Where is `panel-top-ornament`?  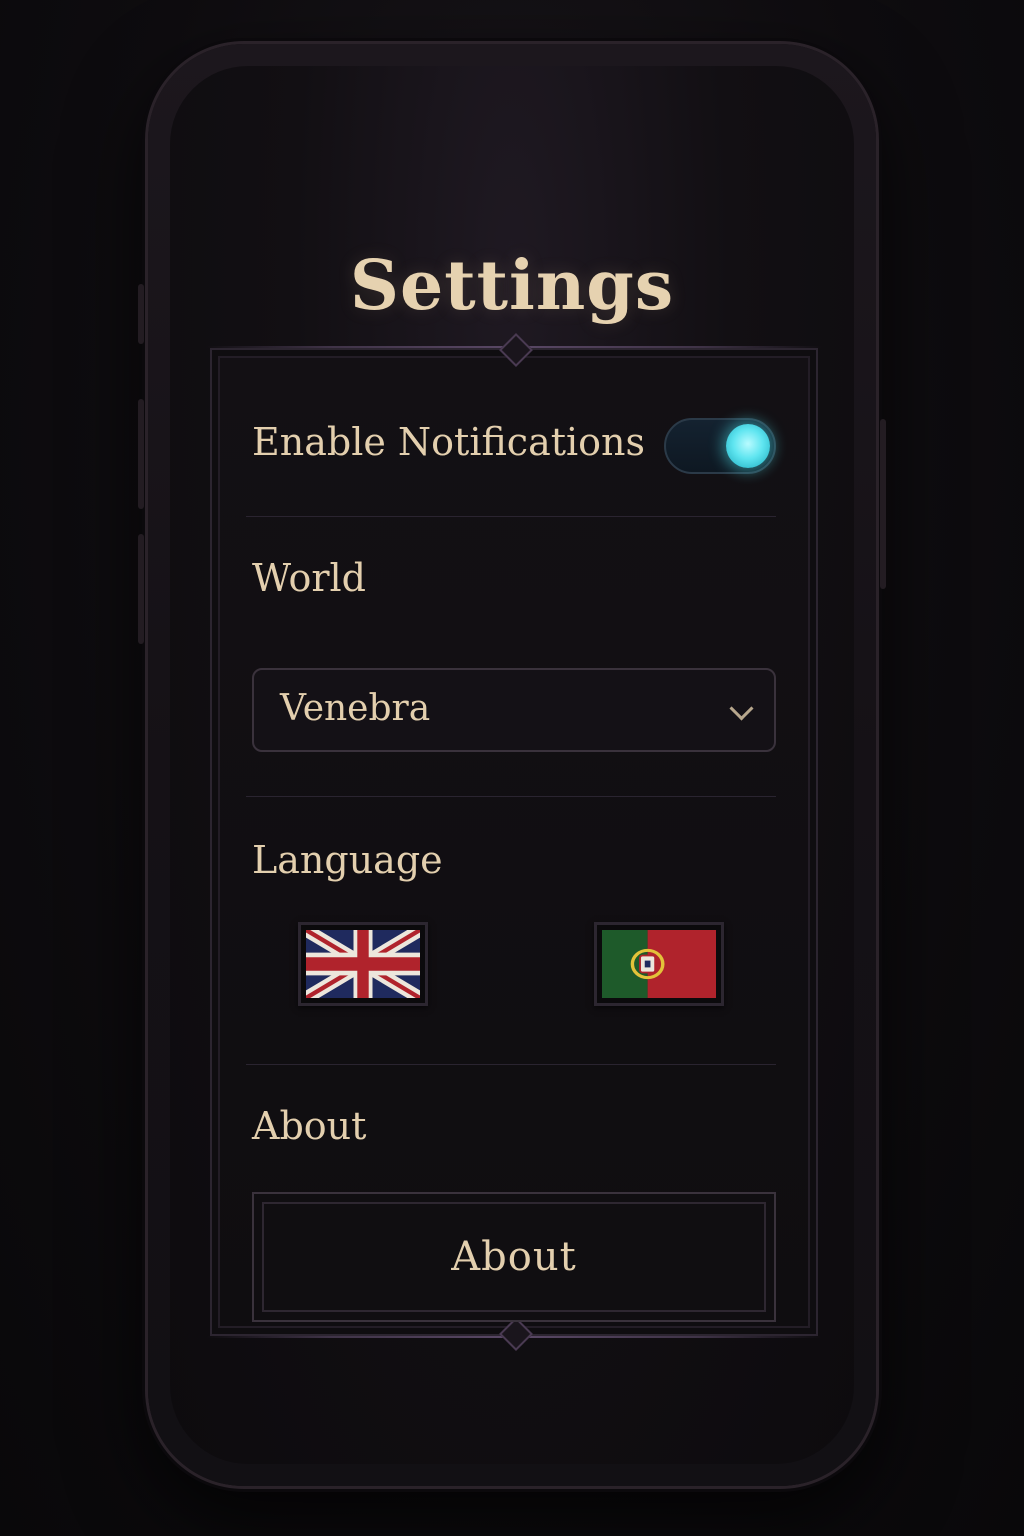 panel-top-ornament is located at coordinates (516, 350).